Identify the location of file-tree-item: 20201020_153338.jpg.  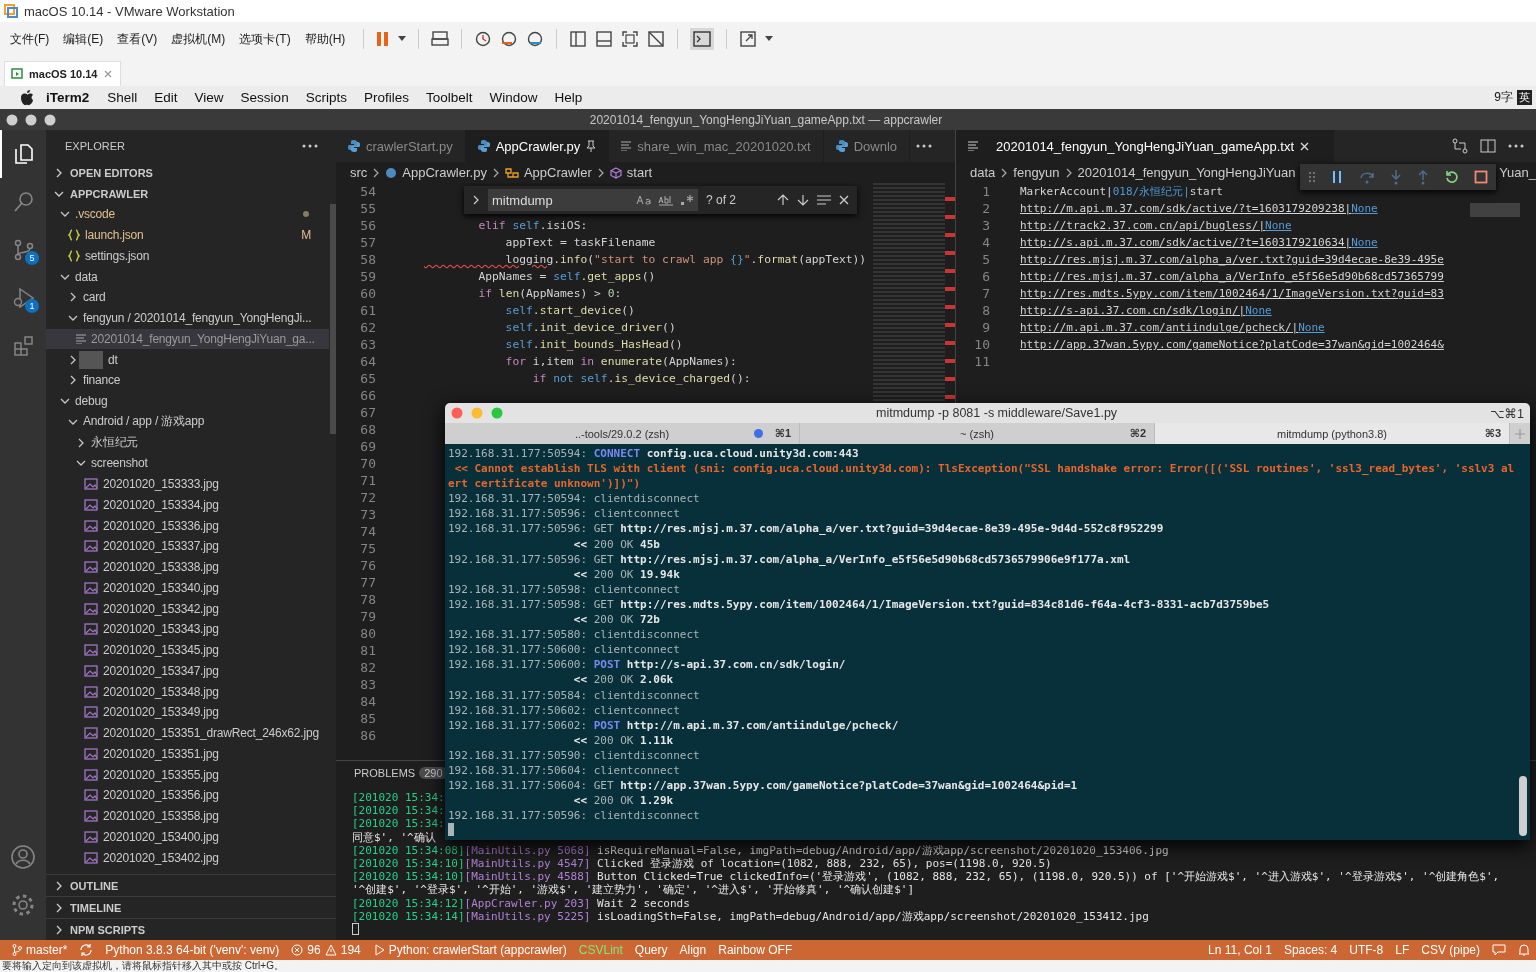
(187, 567).